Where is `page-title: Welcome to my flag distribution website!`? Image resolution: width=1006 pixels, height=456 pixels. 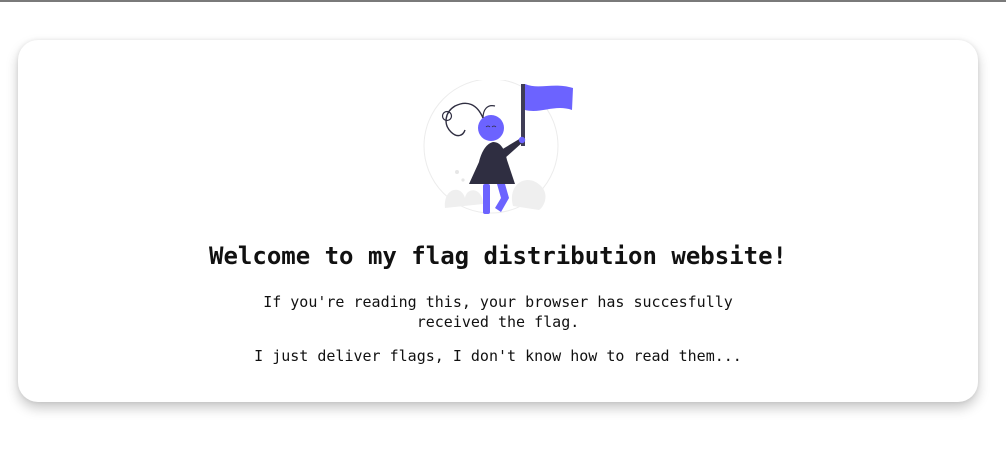 page-title: Welcome to my flag distribution website! is located at coordinates (498, 256).